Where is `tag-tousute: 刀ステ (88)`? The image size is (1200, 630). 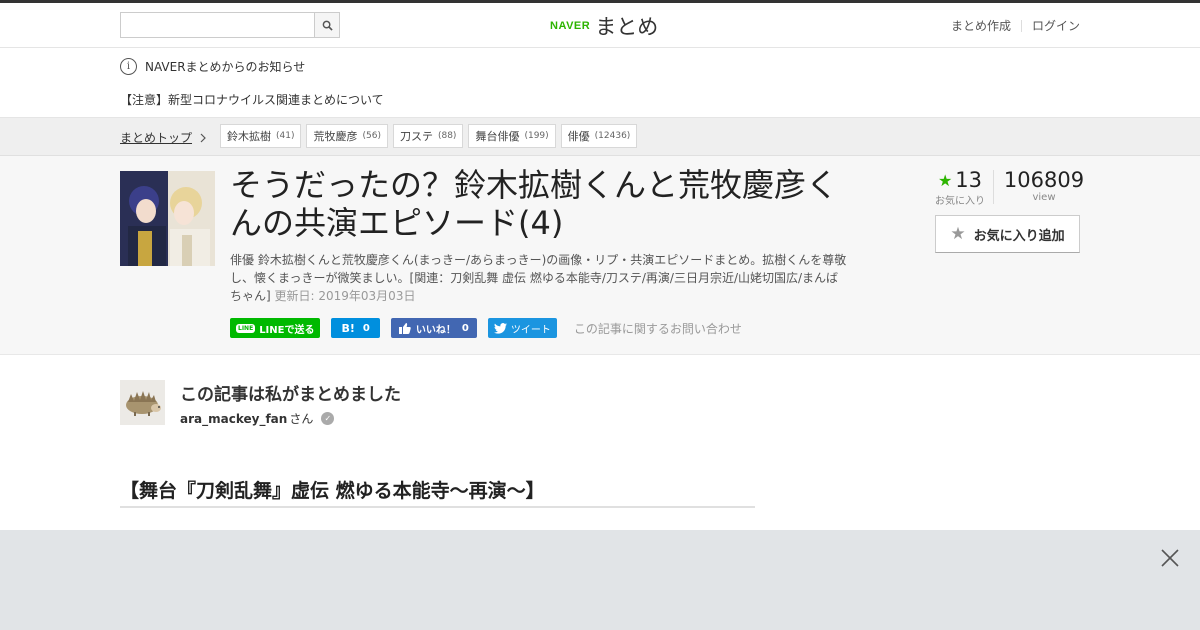 tag-tousute: 刀ステ (88) is located at coordinates (428, 136).